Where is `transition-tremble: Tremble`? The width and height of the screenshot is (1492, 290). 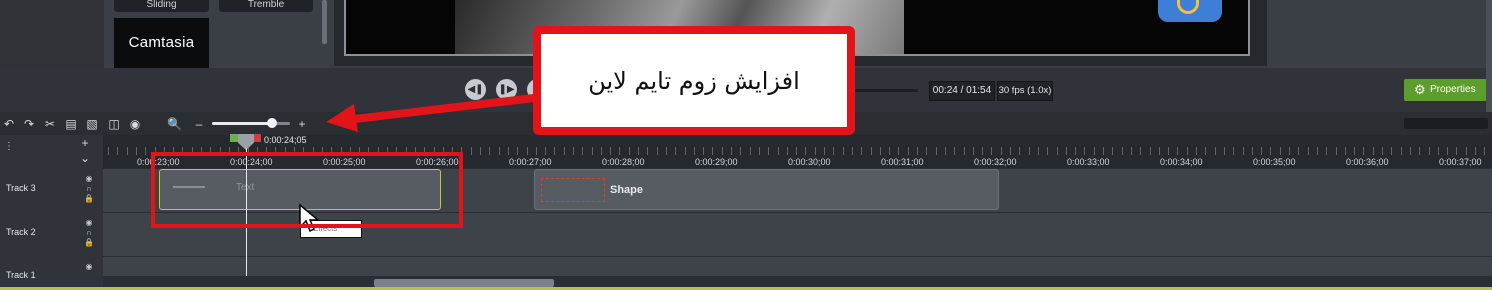 transition-tremble: Tremble is located at coordinates (266, 6).